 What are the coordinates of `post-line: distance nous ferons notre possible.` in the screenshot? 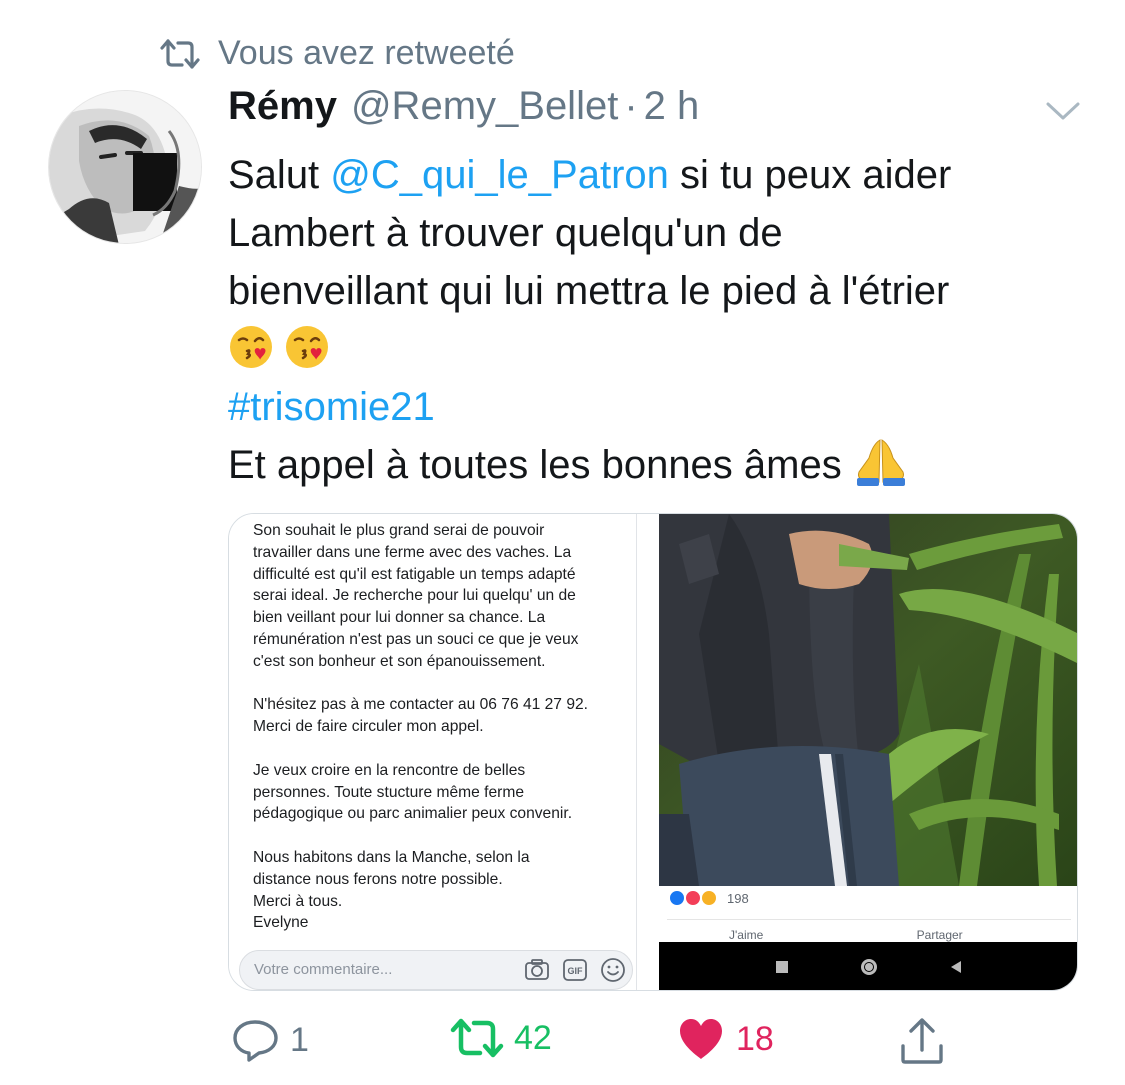 It's located at (378, 879).